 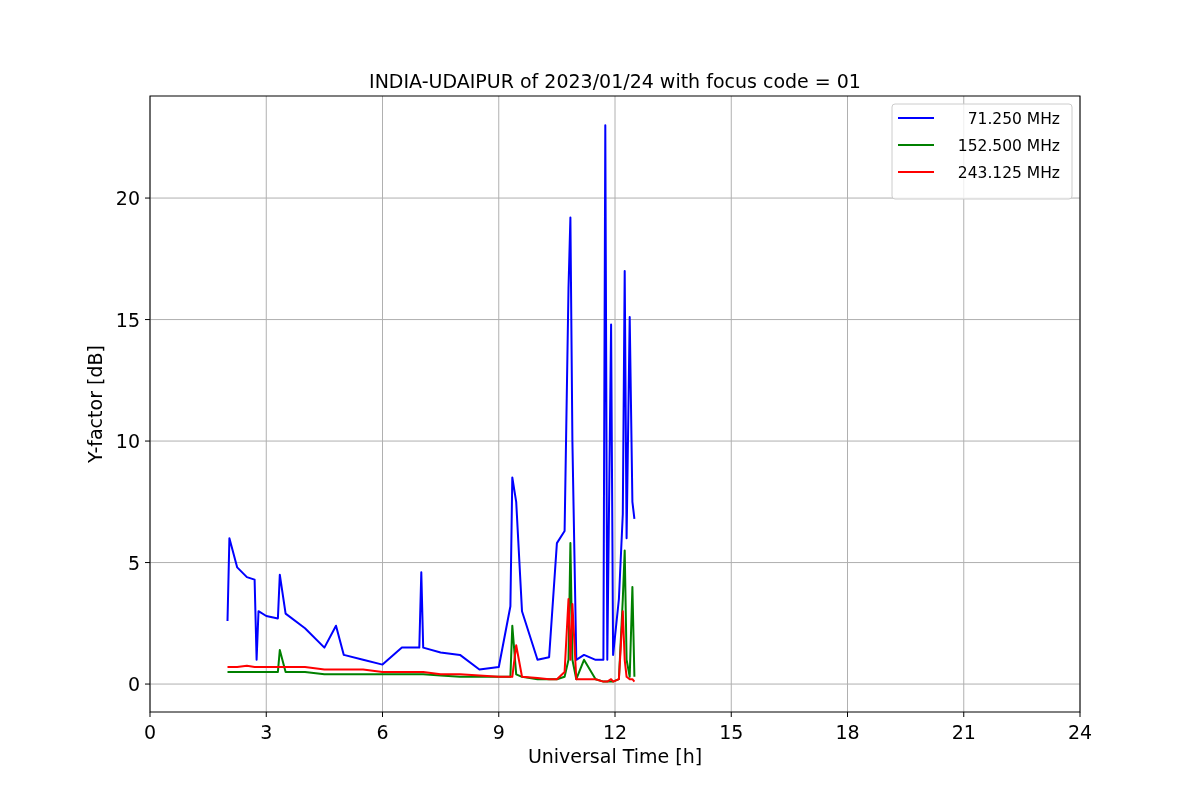 I want to click on axis-tick-label: 5, so click(x=133, y=562).